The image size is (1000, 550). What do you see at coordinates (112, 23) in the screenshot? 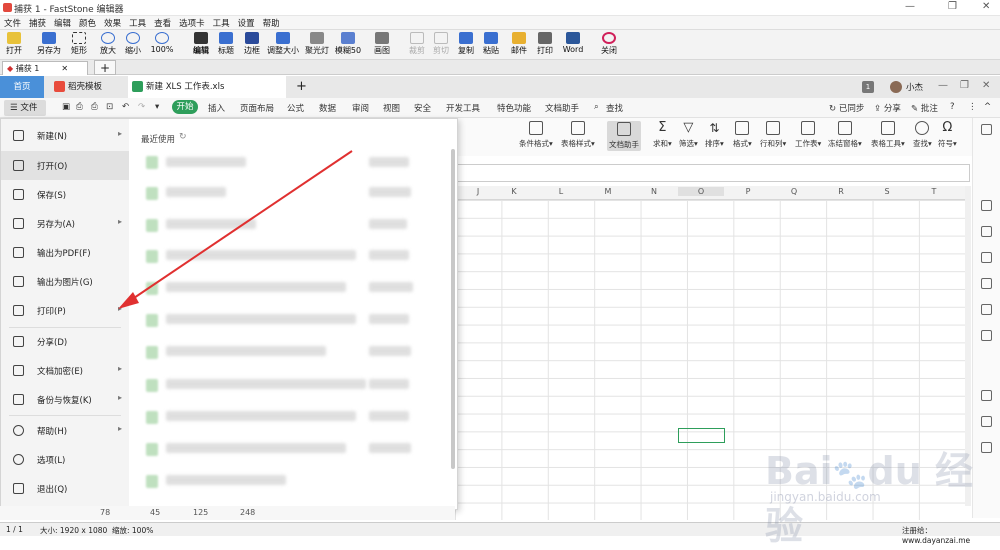
I see `menu-effects: 效果` at bounding box center [112, 23].